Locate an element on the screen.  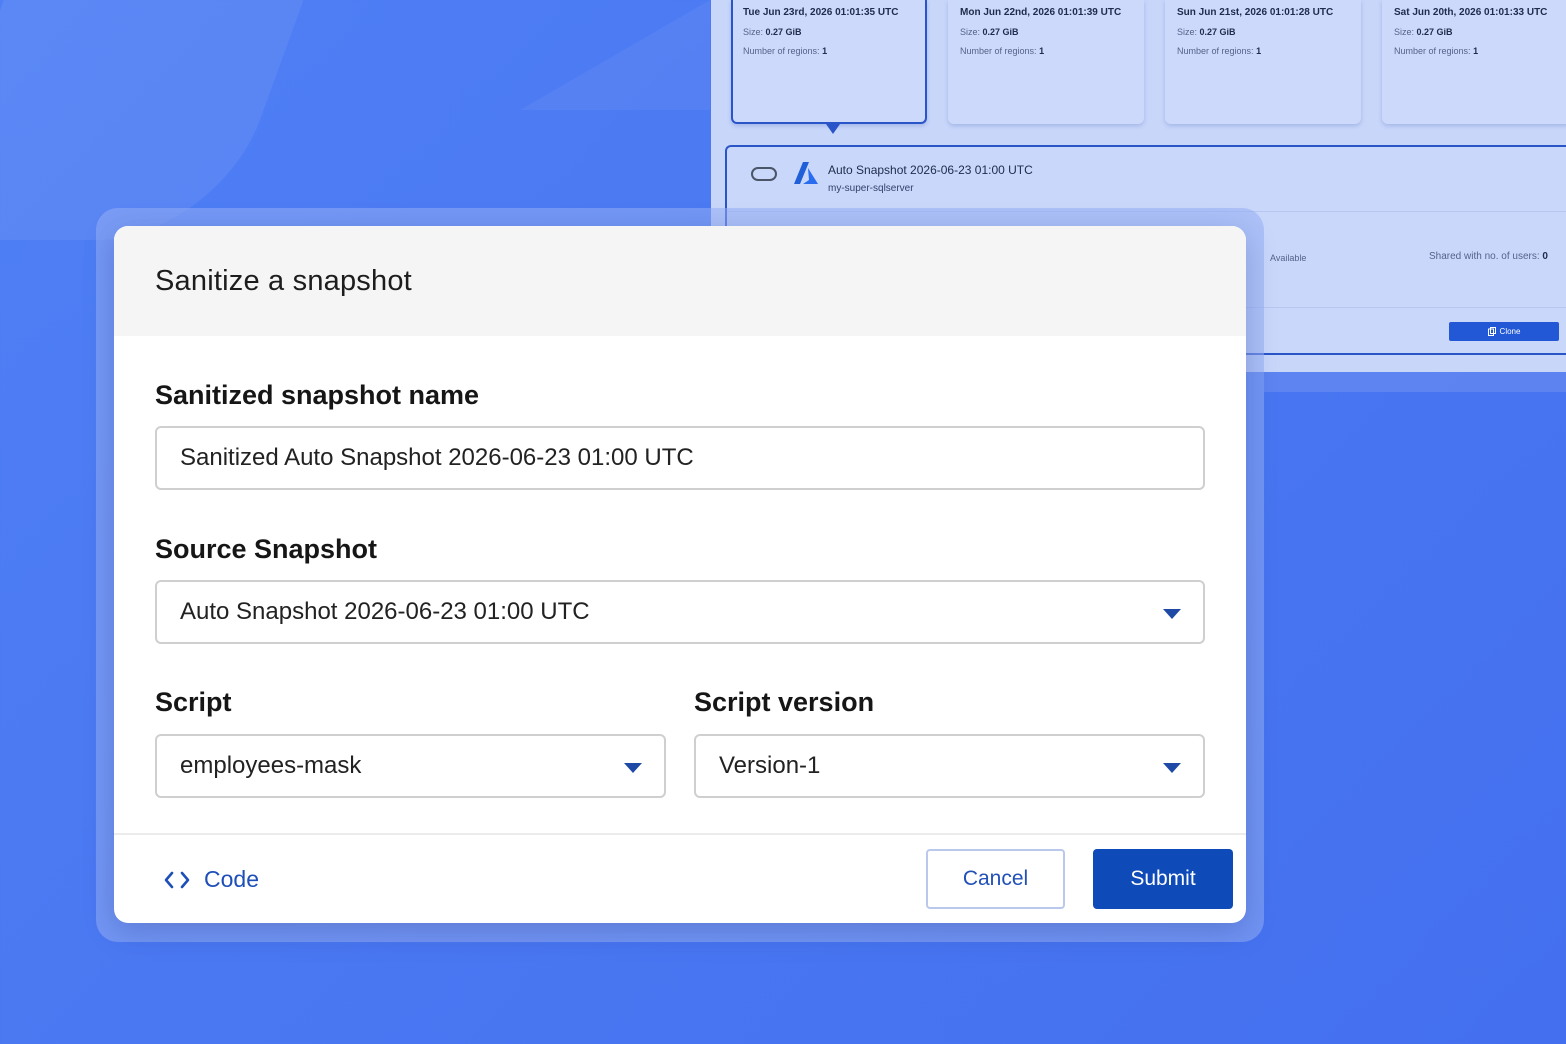
script-value: employees-mask is located at coordinates (271, 765).